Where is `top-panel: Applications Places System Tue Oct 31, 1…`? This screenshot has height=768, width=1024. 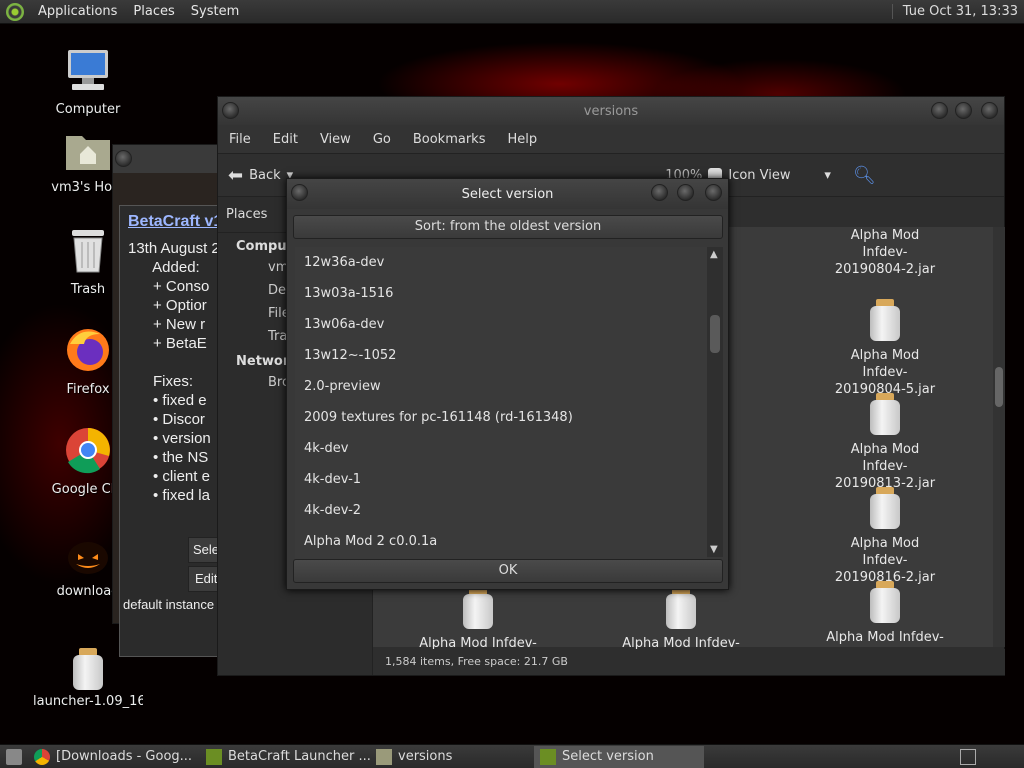
top-panel: Applications Places System Tue Oct 31, 1… is located at coordinates (512, 12).